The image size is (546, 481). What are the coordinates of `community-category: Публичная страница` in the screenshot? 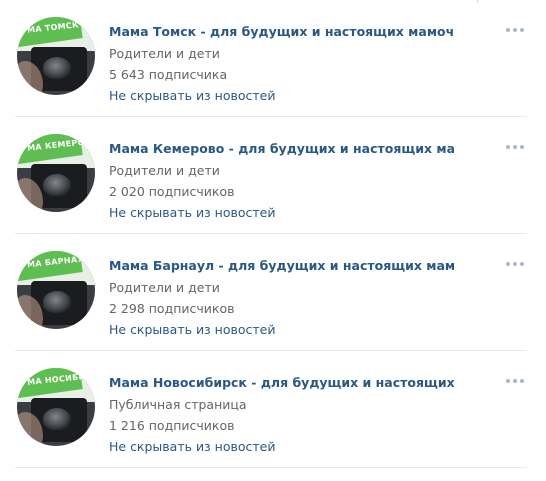 It's located at (178, 404).